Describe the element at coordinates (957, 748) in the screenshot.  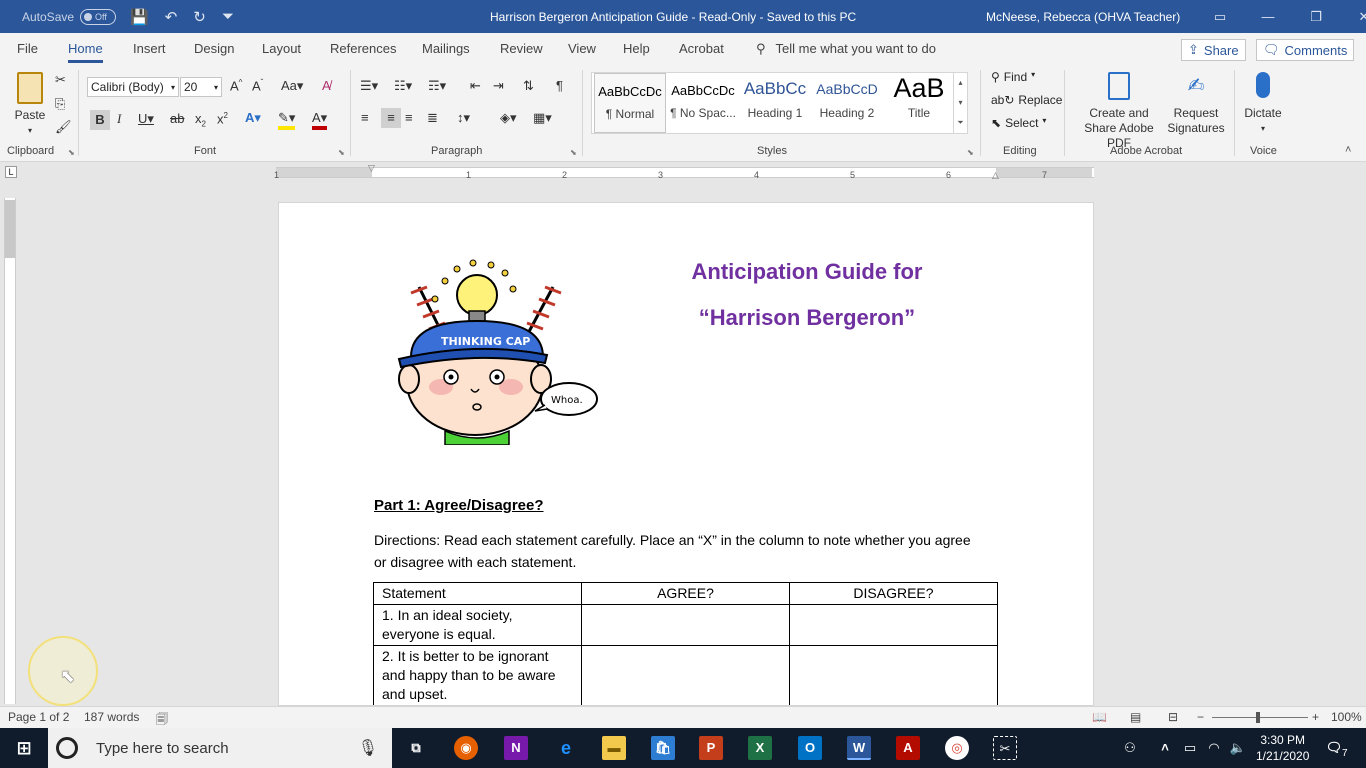
I see `chrome-icon: ◎` at that location.